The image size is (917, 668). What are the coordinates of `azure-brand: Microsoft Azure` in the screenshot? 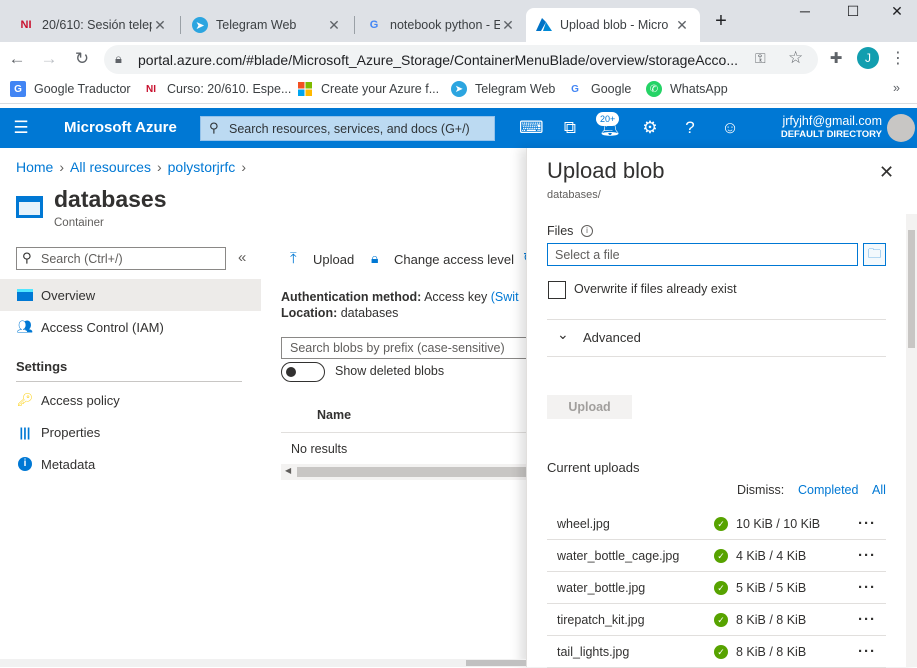 It's located at (120, 127).